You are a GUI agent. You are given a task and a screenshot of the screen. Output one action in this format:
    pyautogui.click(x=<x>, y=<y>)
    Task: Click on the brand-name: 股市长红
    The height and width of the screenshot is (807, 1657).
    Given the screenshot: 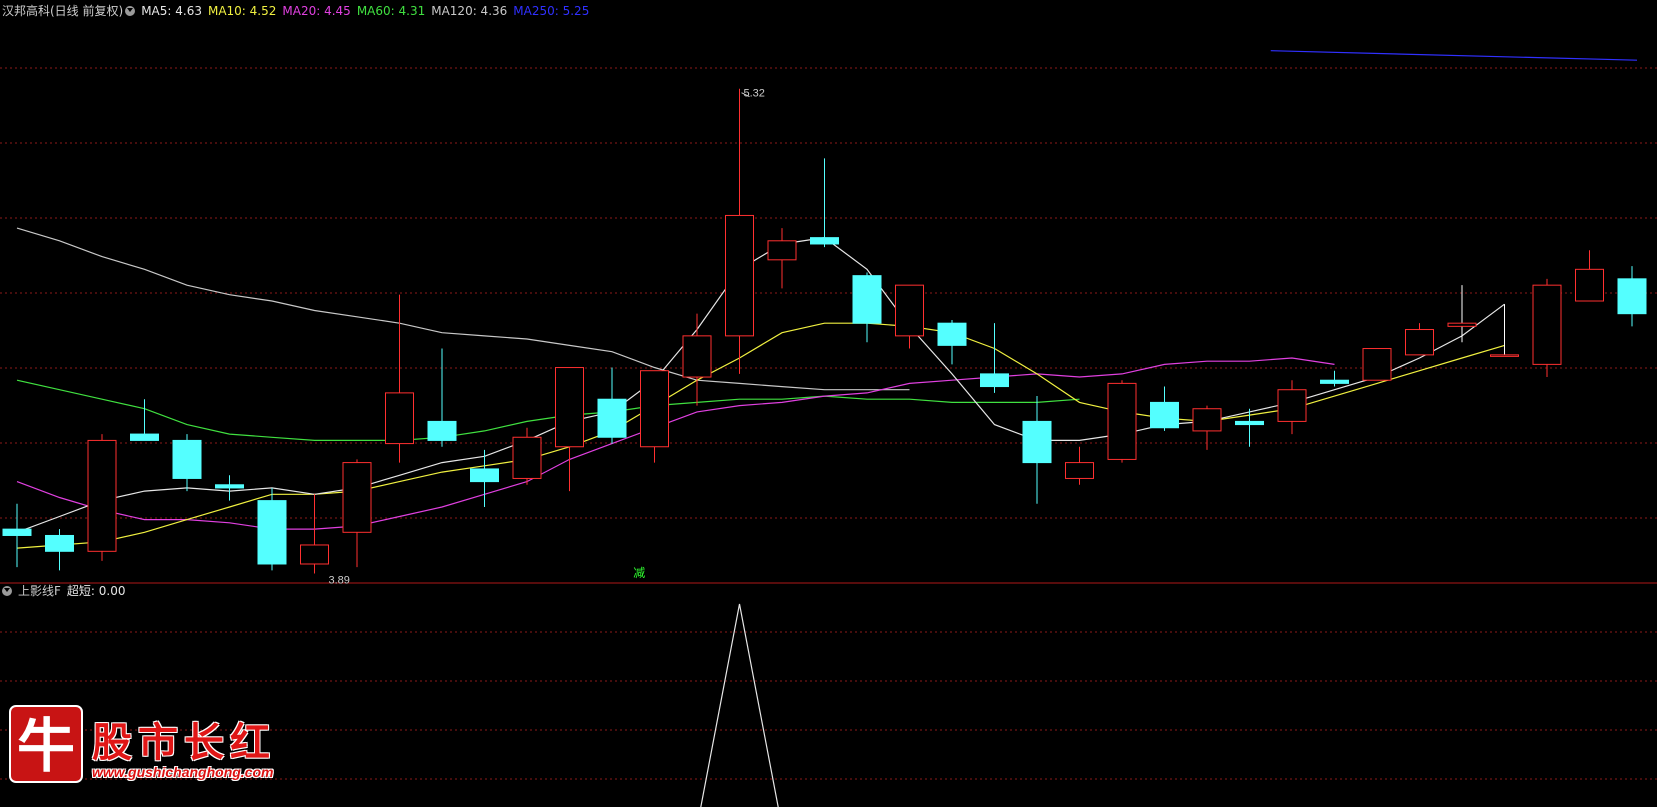 What is the action you would take?
    pyautogui.click(x=184, y=742)
    